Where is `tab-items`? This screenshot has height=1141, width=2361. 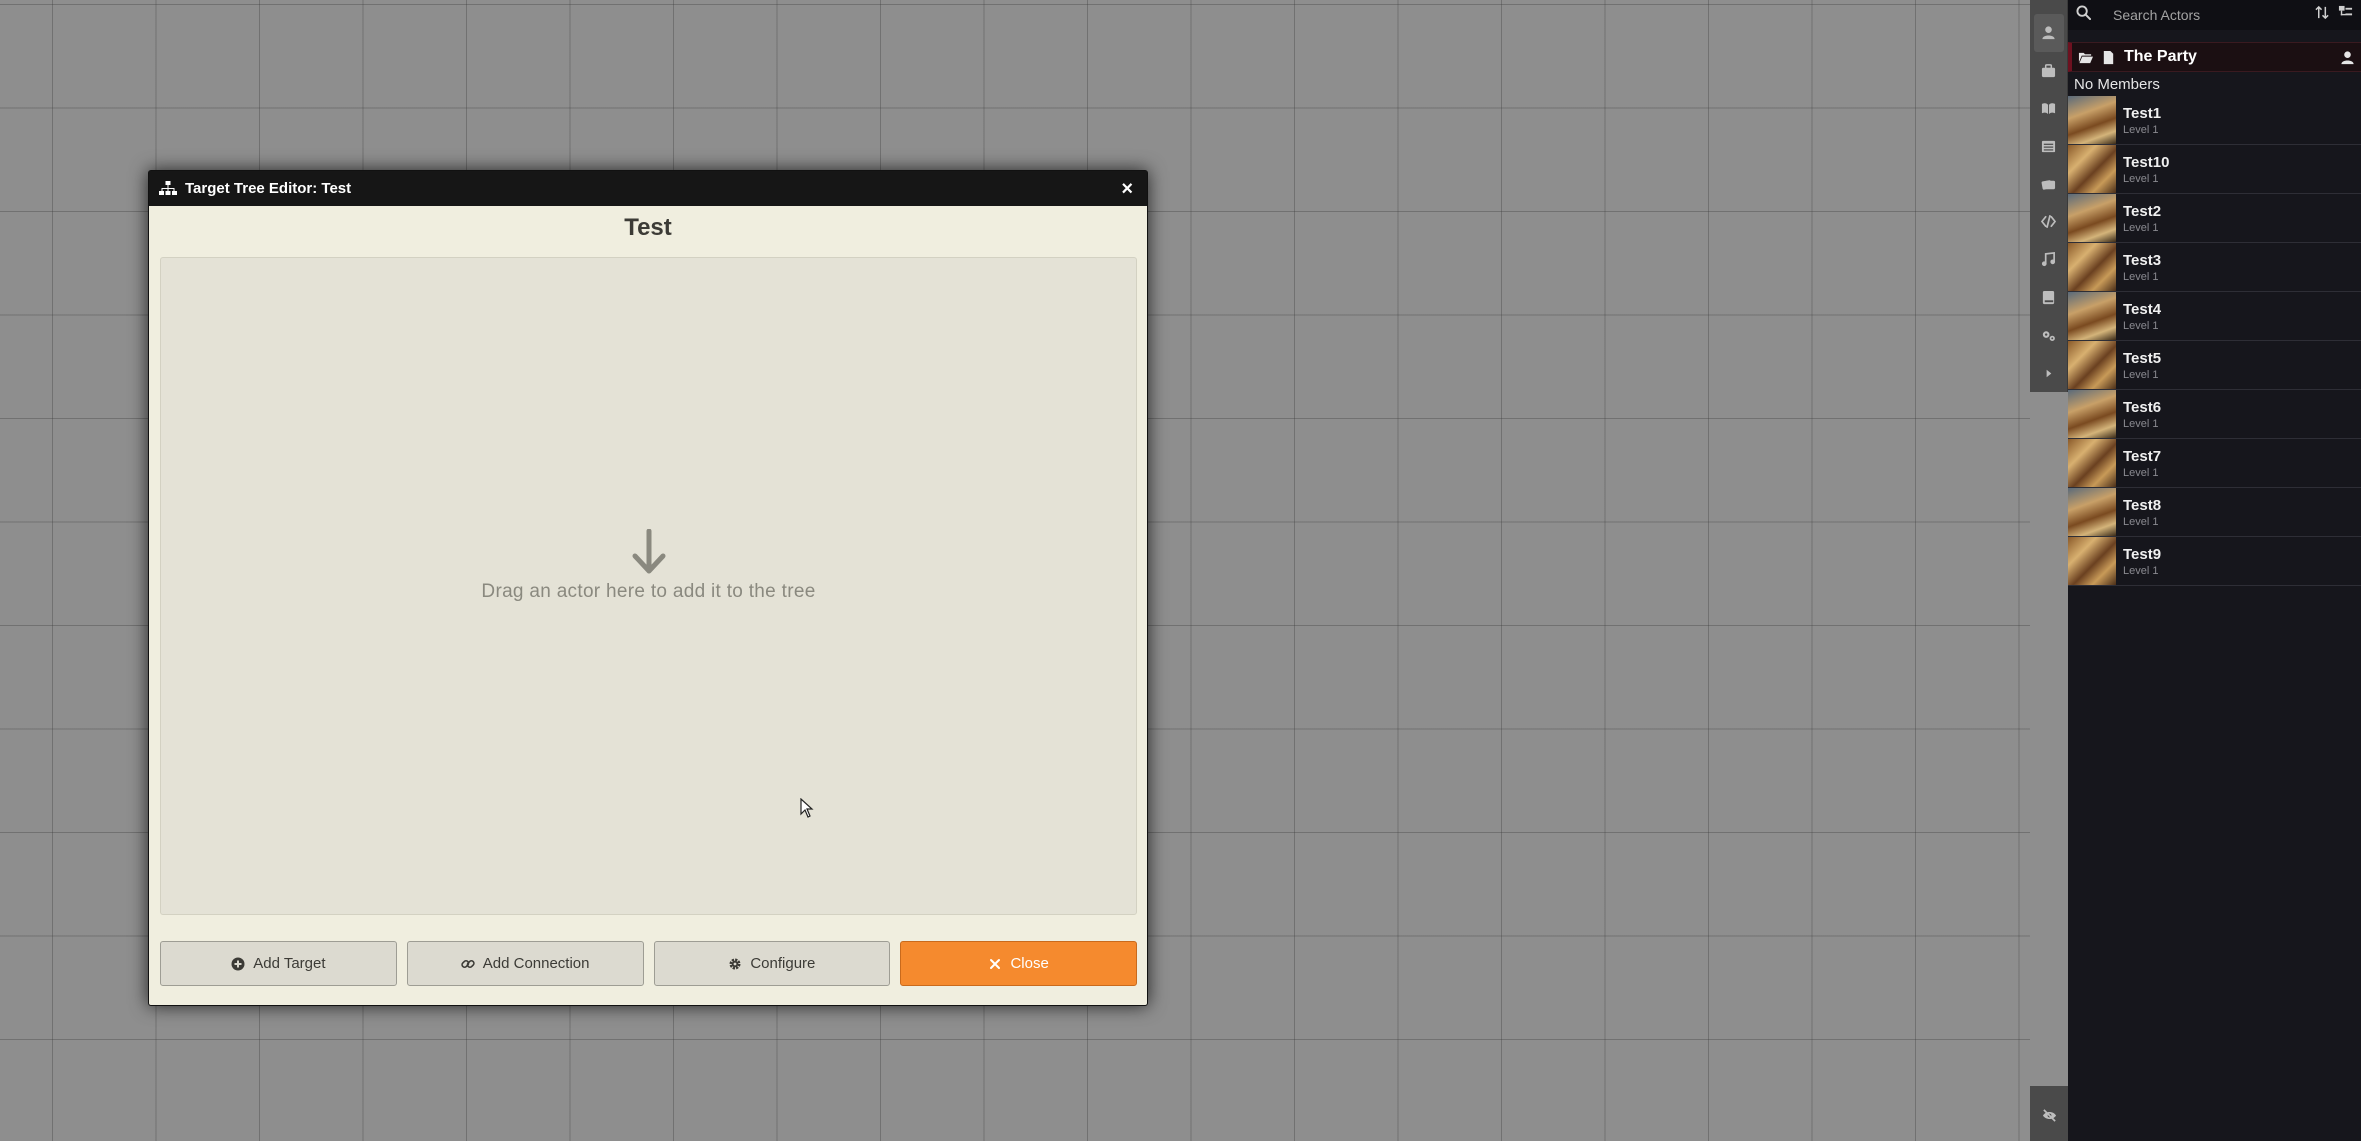 tab-items is located at coordinates (2049, 71).